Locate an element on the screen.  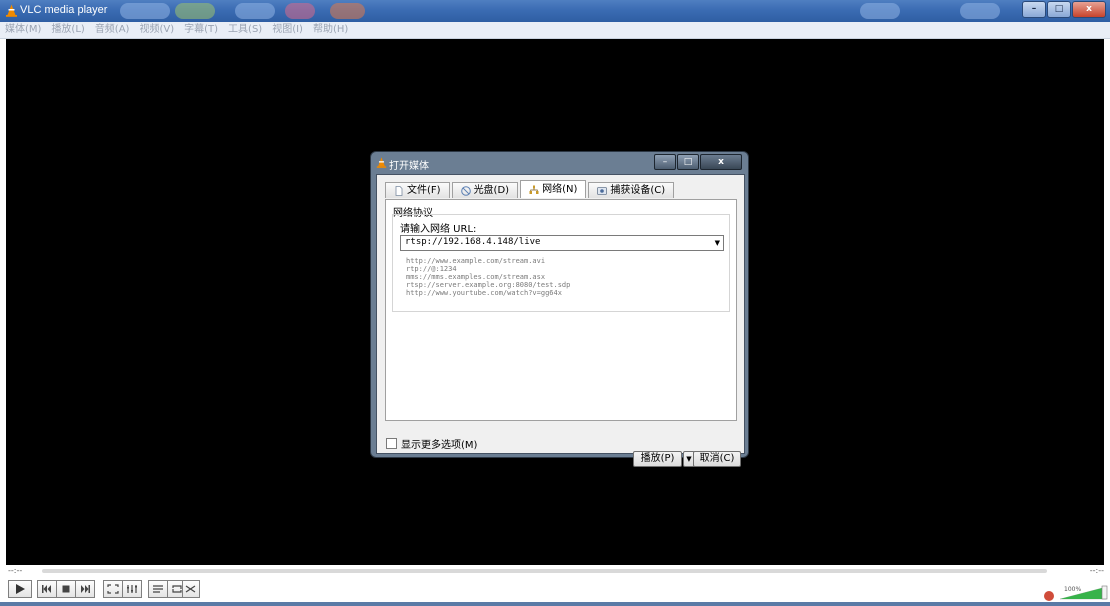
title-bar: VLC media player – □ x is located at coordinates (555, 11).